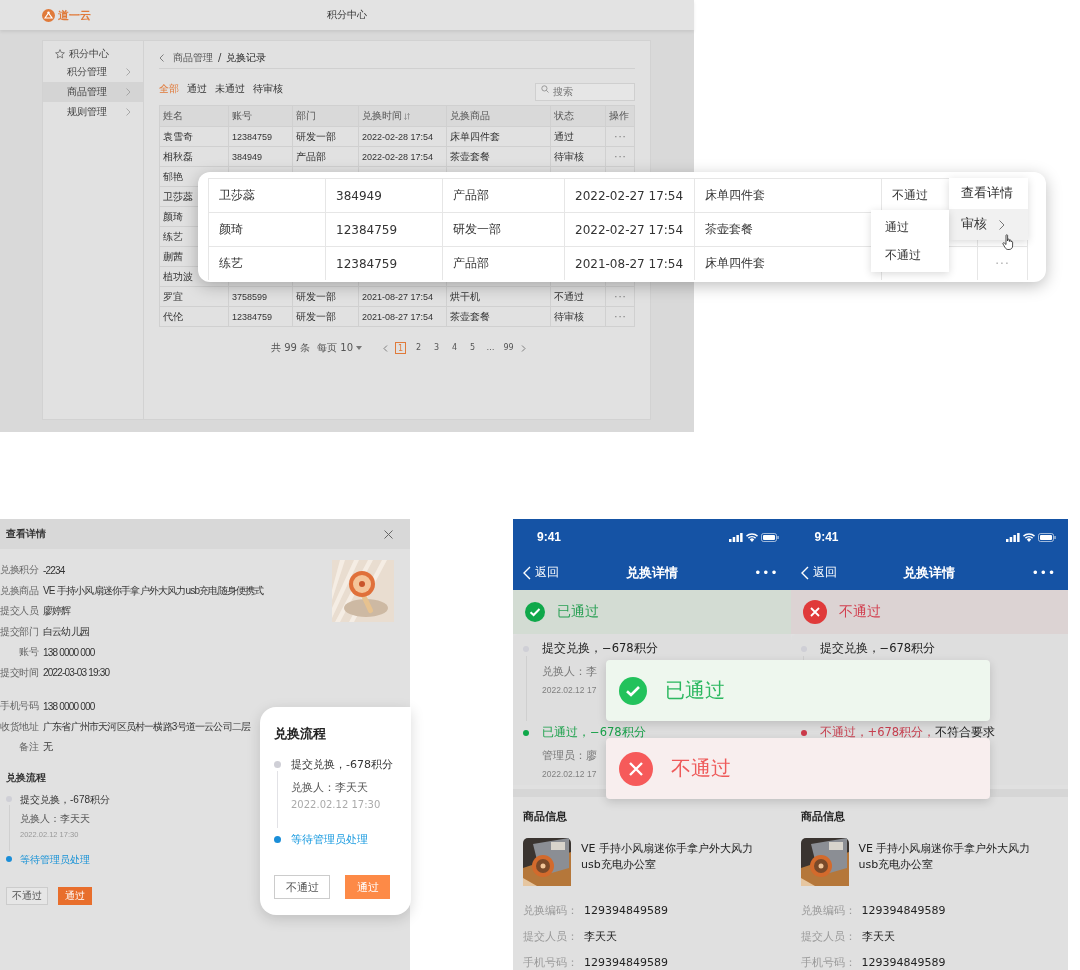 The height and width of the screenshot is (970, 1080). I want to click on column-header: 操作, so click(620, 116).